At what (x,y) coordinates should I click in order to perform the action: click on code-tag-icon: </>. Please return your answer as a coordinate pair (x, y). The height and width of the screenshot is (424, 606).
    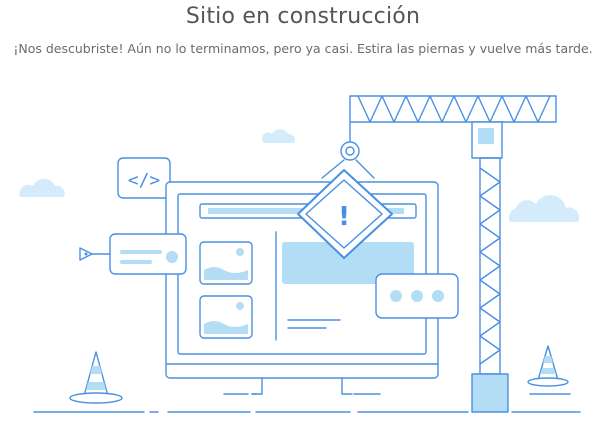
    Looking at the image, I should click on (144, 178).